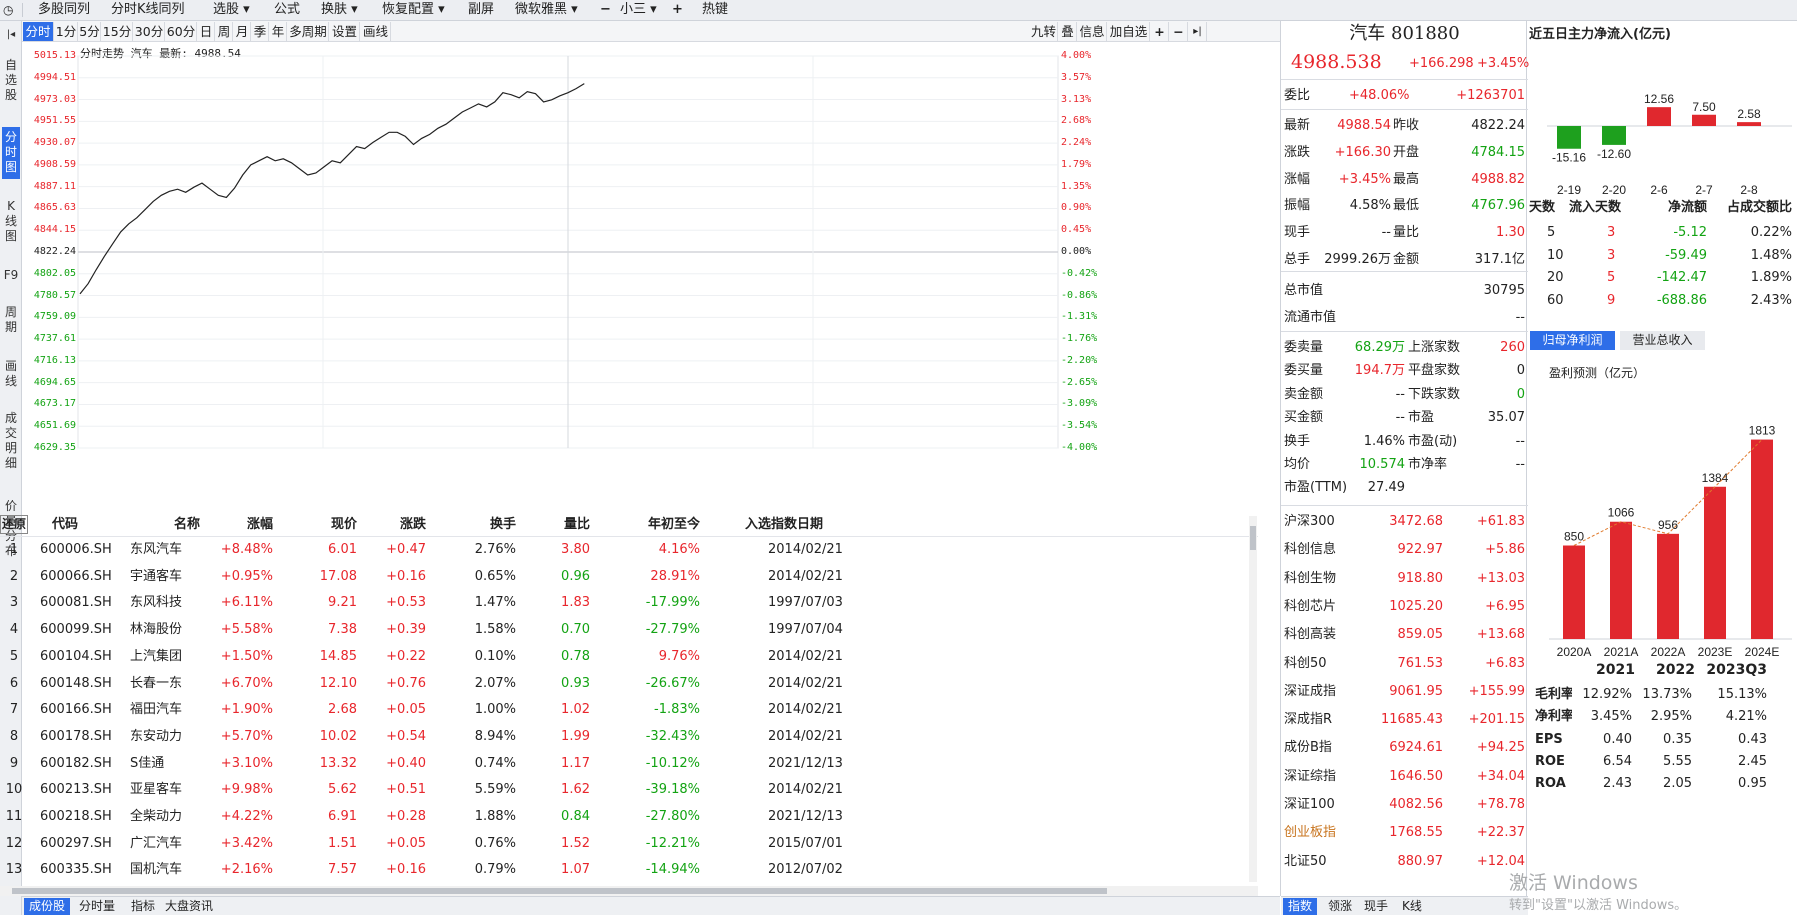 The height and width of the screenshot is (915, 1797). What do you see at coordinates (231, 10) in the screenshot?
I see `stock-picker-menu: 选股 ▾` at bounding box center [231, 10].